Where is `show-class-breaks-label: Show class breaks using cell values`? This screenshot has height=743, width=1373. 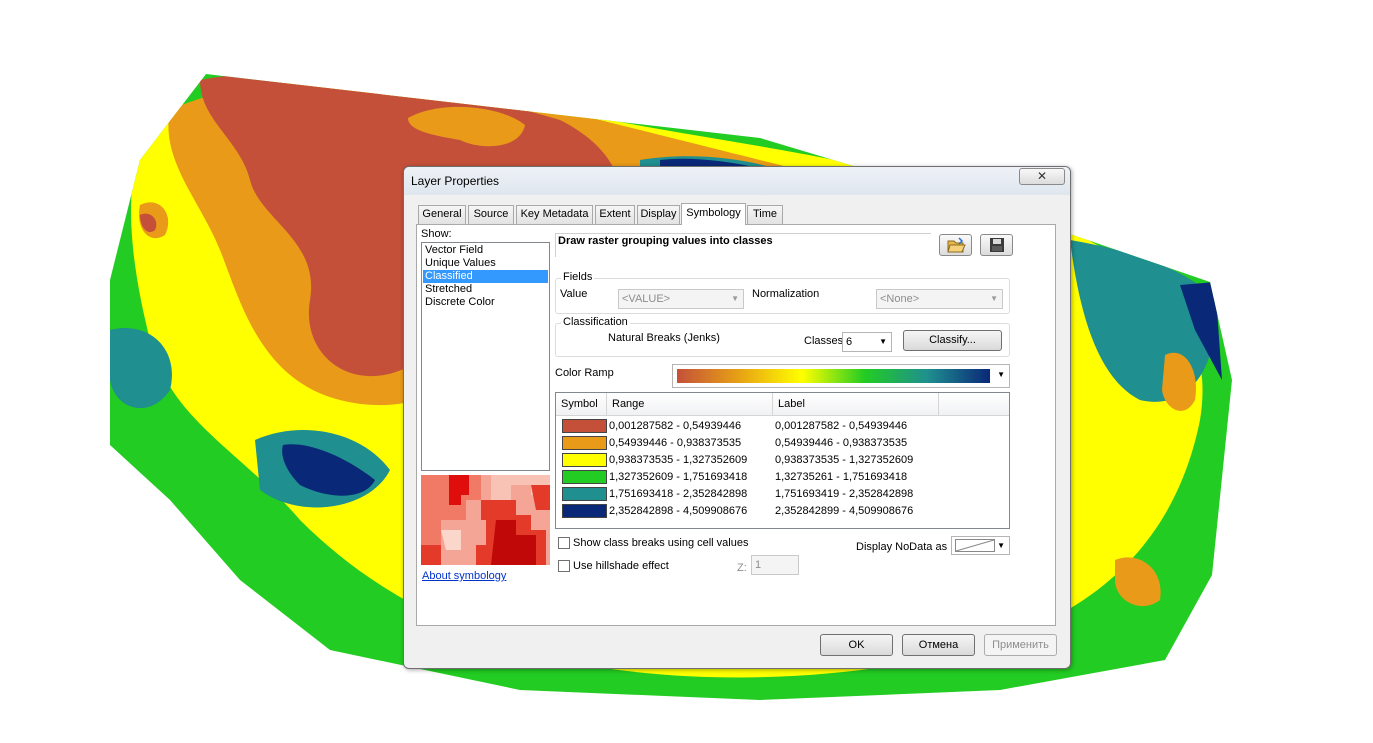
show-class-breaks-label: Show class breaks using cell values is located at coordinates (661, 543).